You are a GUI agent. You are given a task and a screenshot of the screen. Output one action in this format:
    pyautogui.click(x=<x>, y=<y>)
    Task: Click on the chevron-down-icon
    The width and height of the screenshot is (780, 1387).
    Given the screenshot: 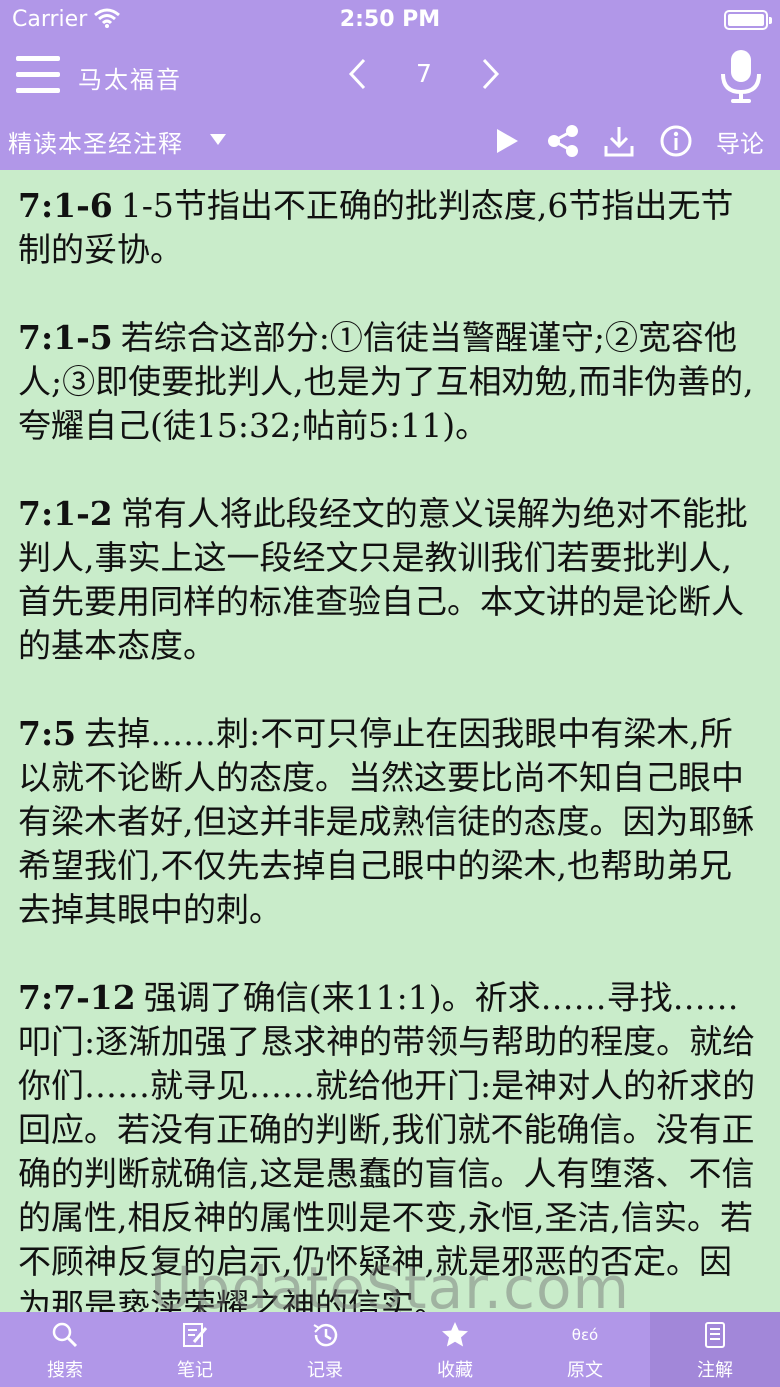 What is the action you would take?
    pyautogui.click(x=218, y=139)
    